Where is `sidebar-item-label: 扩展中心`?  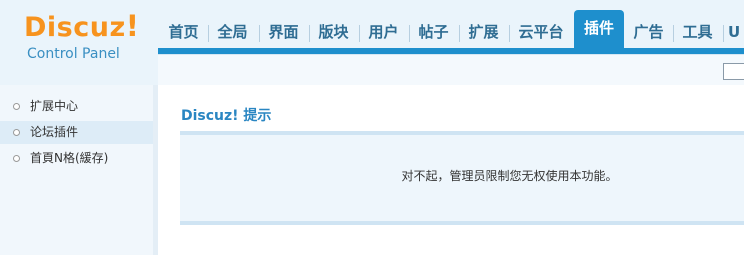
sidebar-item-label: 扩展中心 is located at coordinates (54, 106).